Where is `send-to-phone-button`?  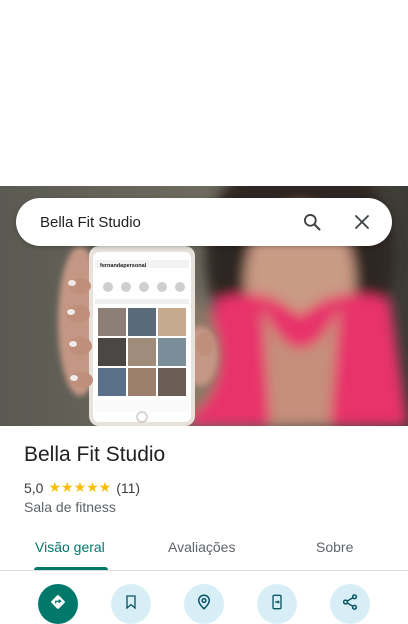
send-to-phone-button is located at coordinates (277, 604).